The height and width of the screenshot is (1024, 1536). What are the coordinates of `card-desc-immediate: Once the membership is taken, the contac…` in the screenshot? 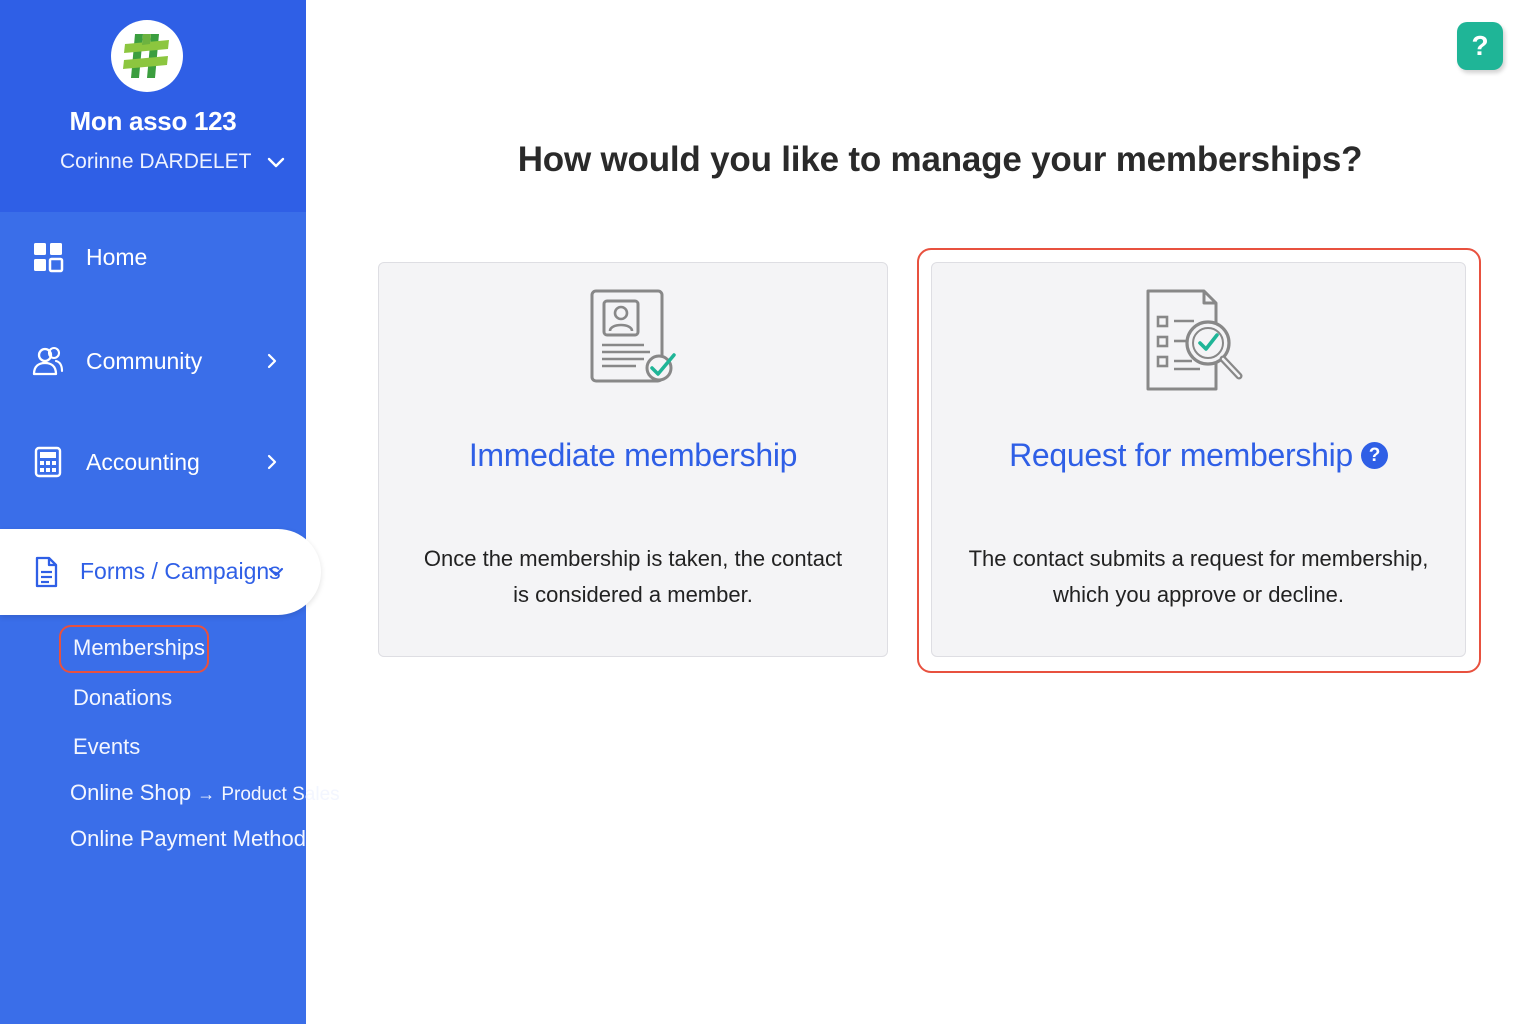 It's located at (633, 577).